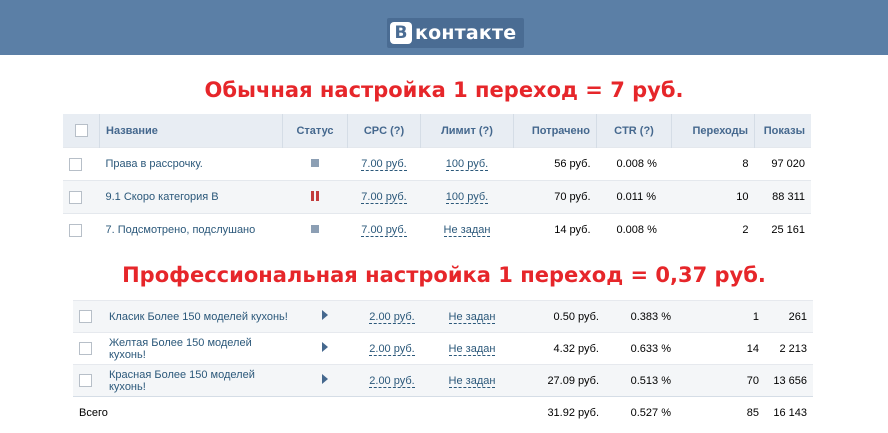 The width and height of the screenshot is (888, 433). What do you see at coordinates (782, 164) in the screenshot?
I see `views-value: 97 020` at bounding box center [782, 164].